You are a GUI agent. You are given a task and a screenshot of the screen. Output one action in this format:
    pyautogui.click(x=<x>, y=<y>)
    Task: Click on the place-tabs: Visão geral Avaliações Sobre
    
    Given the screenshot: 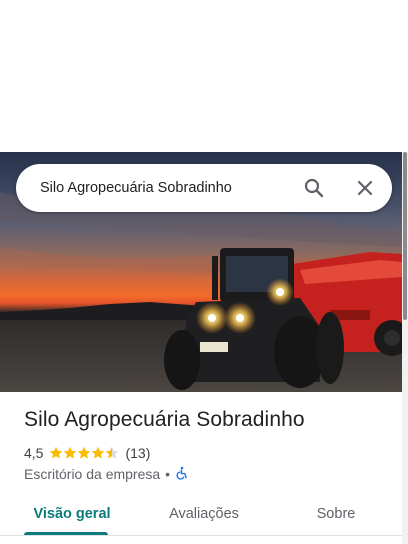 What is the action you would take?
    pyautogui.click(x=201, y=514)
    